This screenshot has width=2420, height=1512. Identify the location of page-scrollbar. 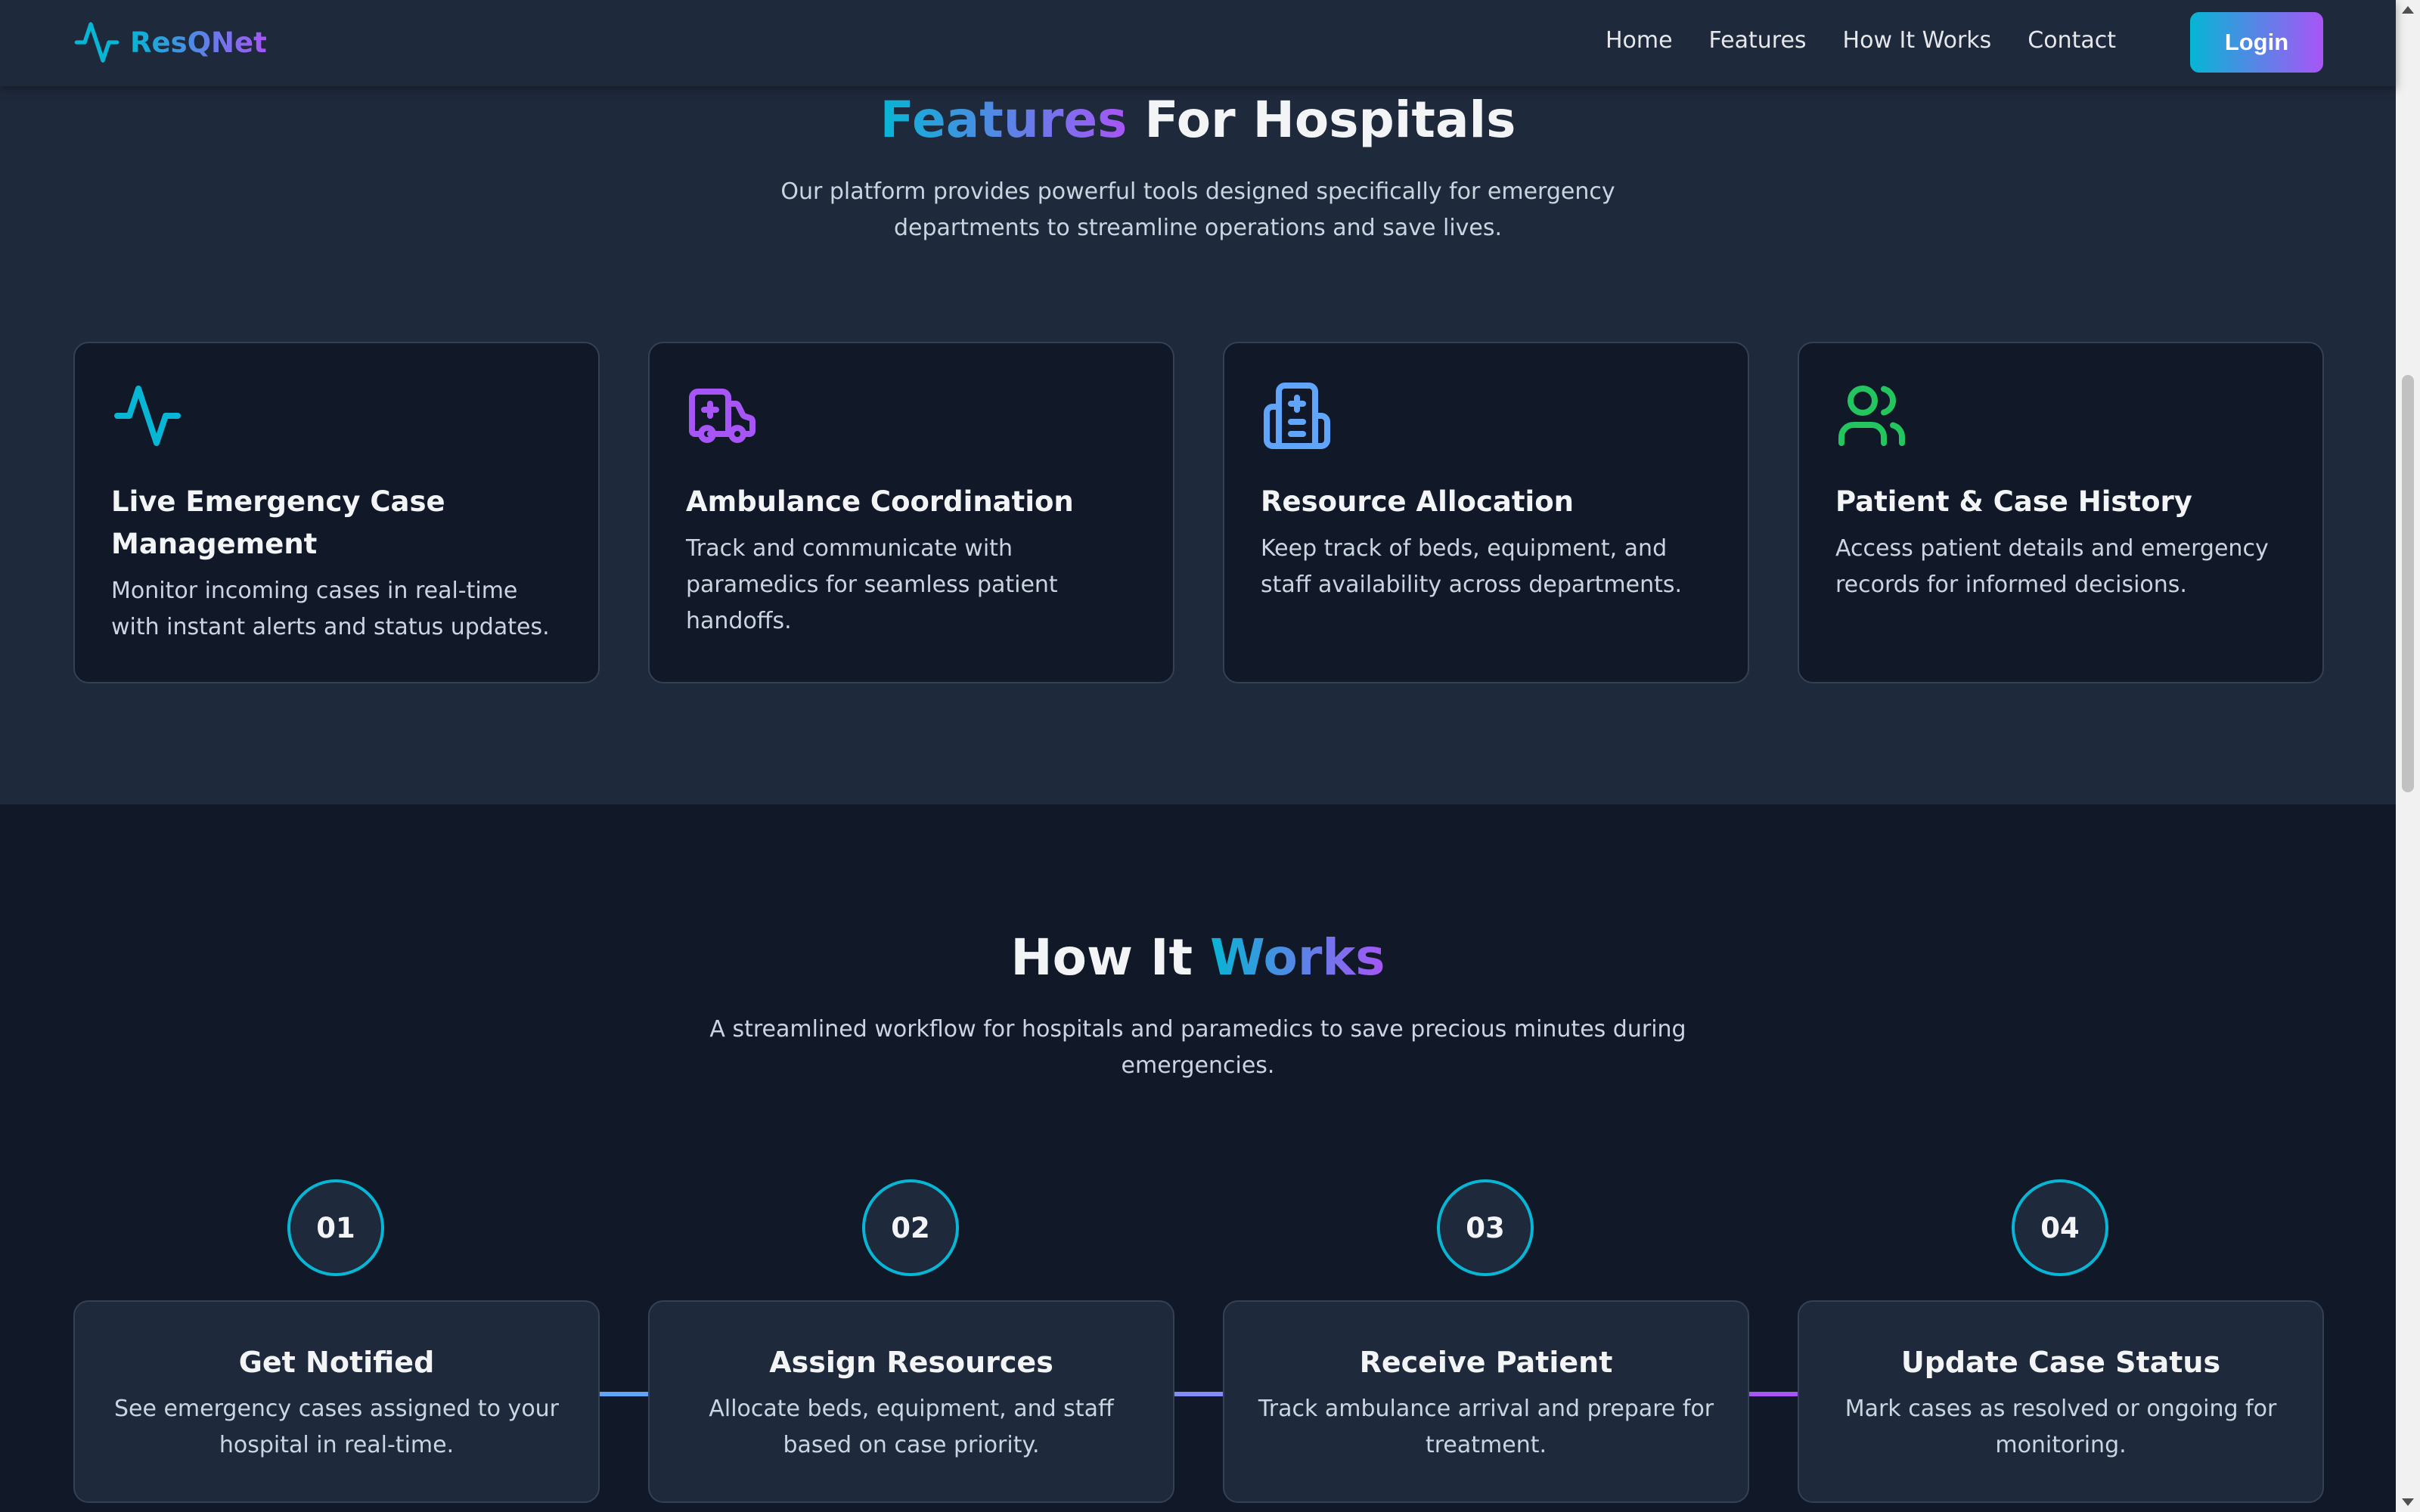
(2408, 756).